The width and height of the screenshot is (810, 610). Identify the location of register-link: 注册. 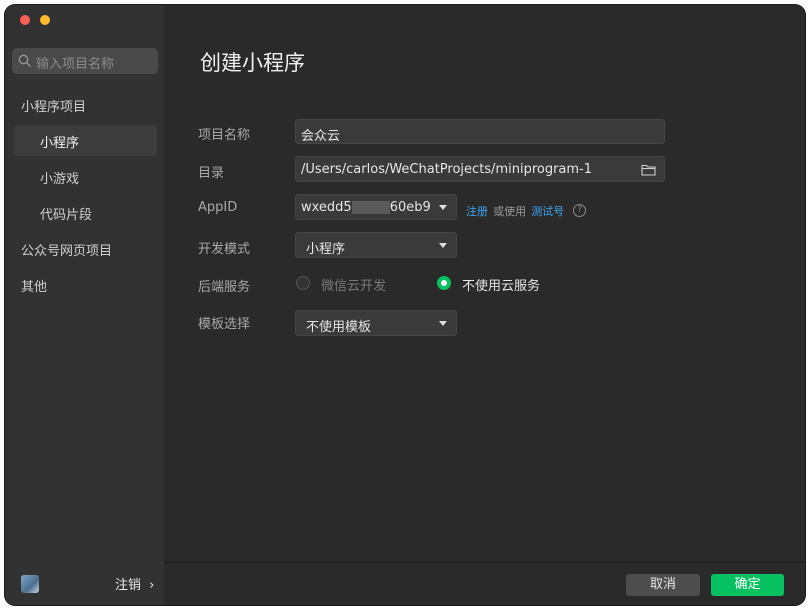
(477, 211).